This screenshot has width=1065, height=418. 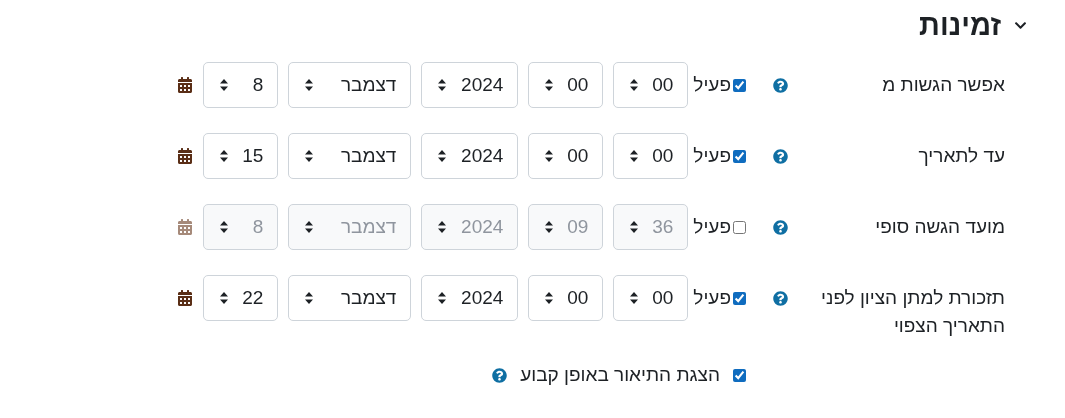 I want to click on description-checkbox, so click(x=739, y=375).